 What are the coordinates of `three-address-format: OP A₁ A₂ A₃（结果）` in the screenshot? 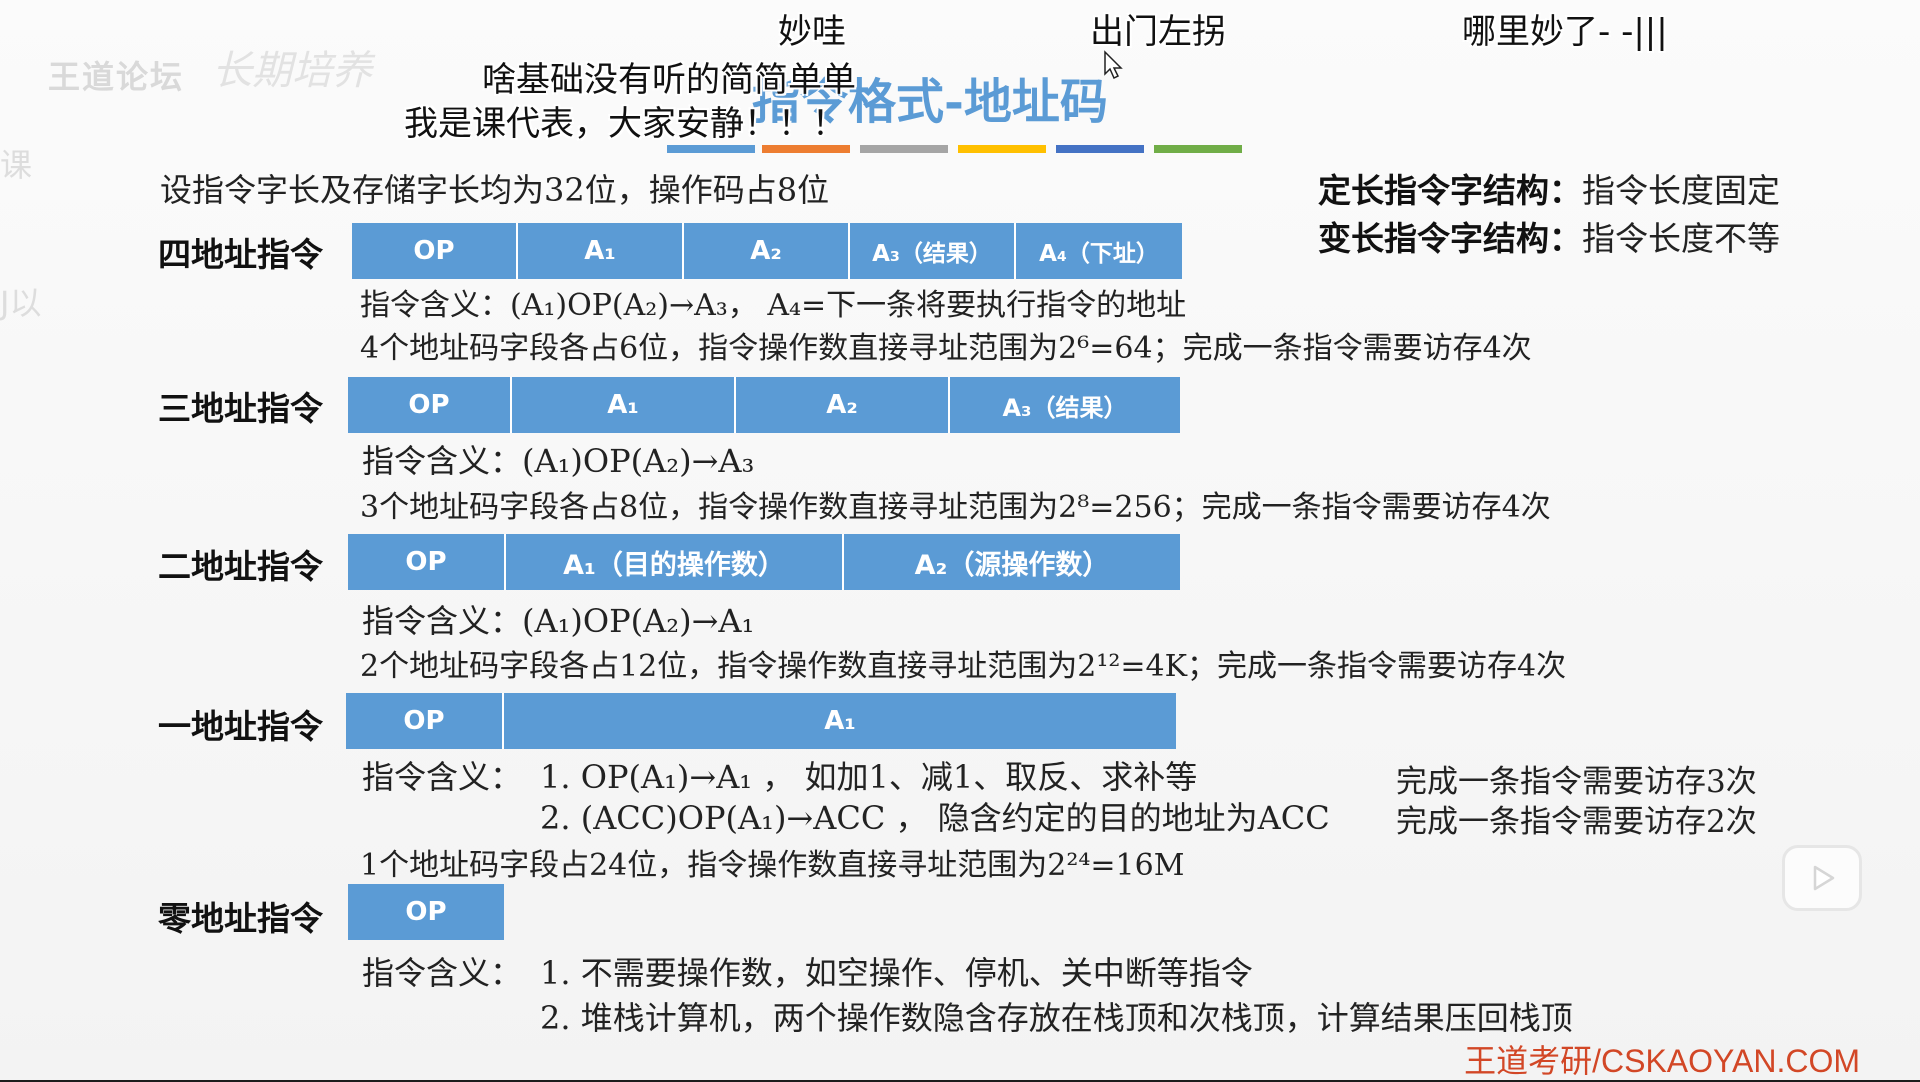 It's located at (764, 405).